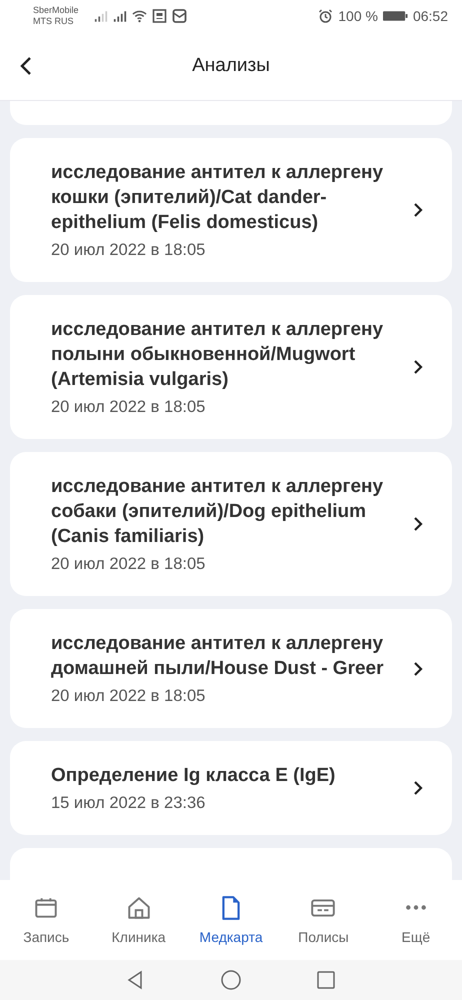  What do you see at coordinates (193, 776) in the screenshot?
I see `result-title: Определение Ig класса E (IgE)` at bounding box center [193, 776].